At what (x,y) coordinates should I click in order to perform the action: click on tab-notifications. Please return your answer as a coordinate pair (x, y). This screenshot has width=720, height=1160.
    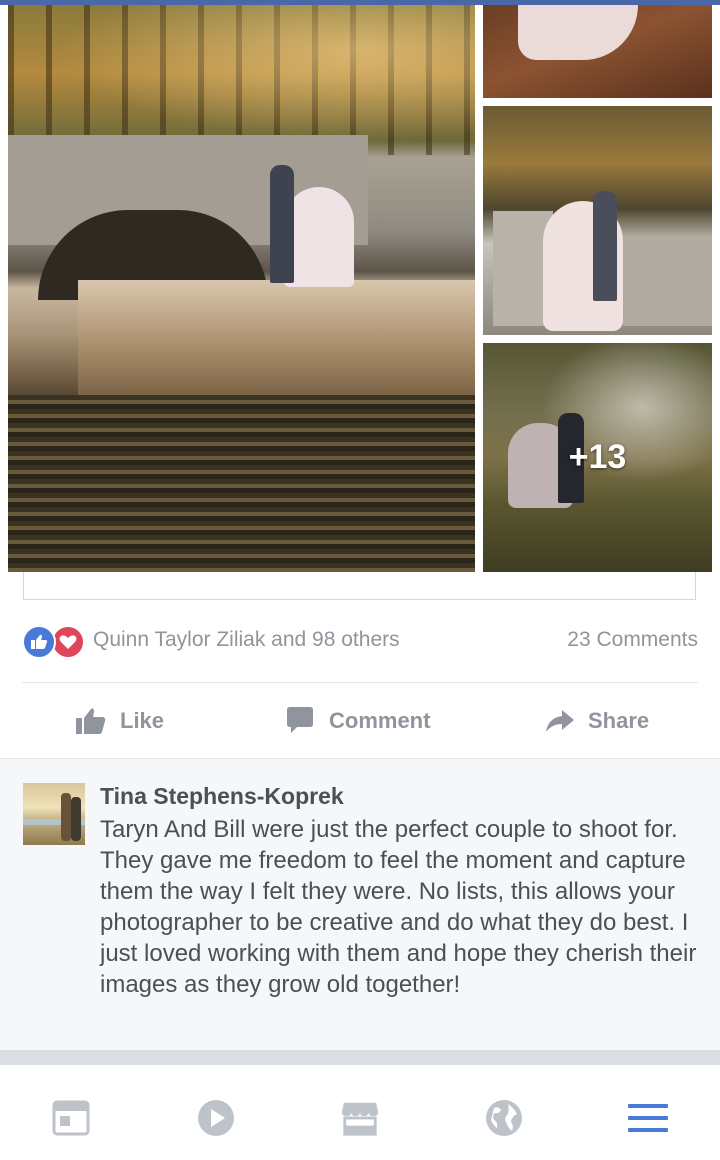
    Looking at the image, I should click on (504, 1118).